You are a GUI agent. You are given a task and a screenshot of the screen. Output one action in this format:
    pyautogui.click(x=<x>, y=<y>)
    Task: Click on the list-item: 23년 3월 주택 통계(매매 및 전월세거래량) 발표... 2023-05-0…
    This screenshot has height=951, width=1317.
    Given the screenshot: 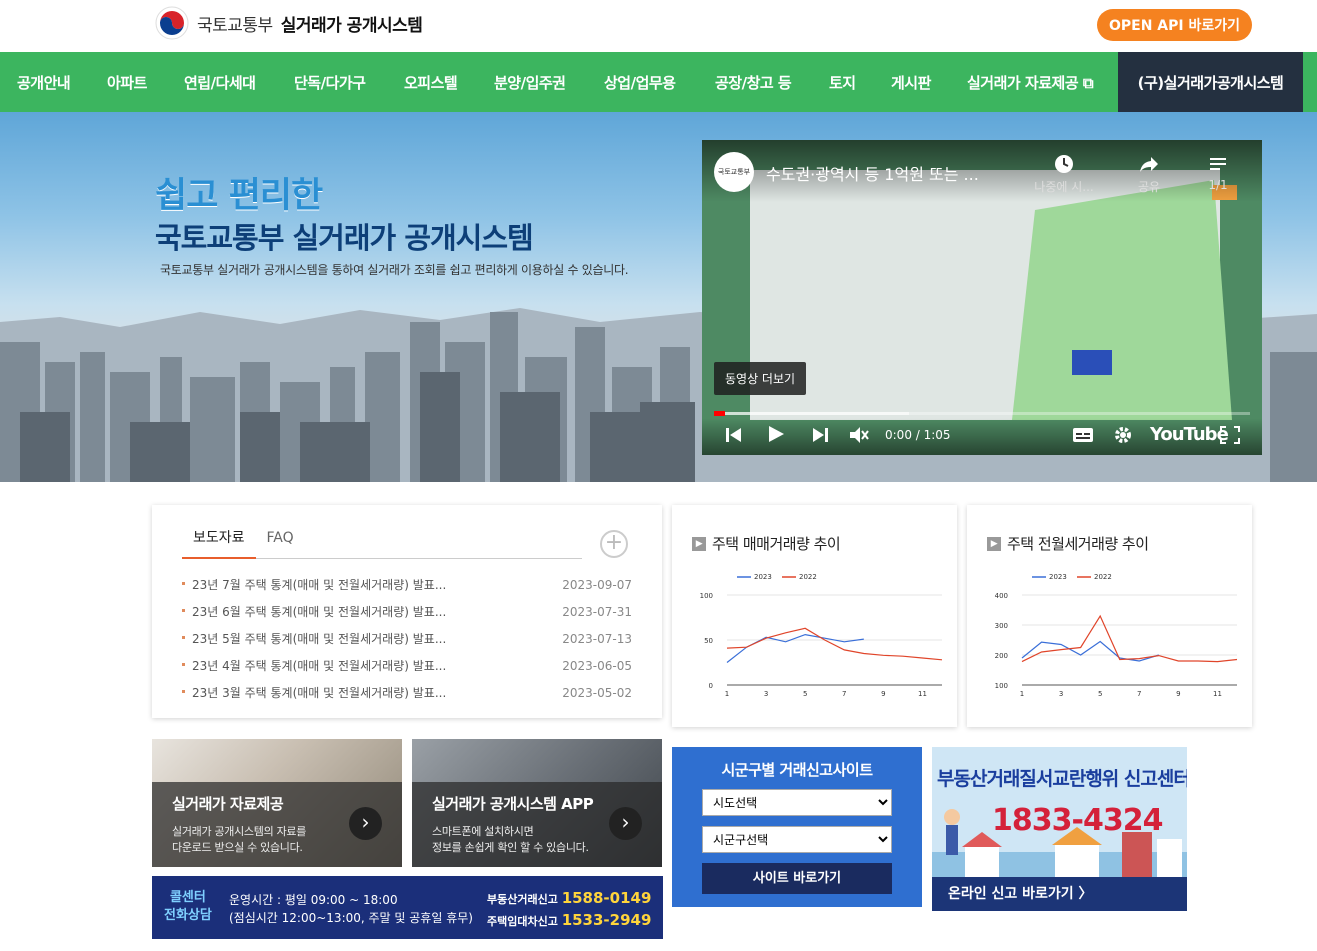 What is the action you would take?
    pyautogui.click(x=407, y=692)
    